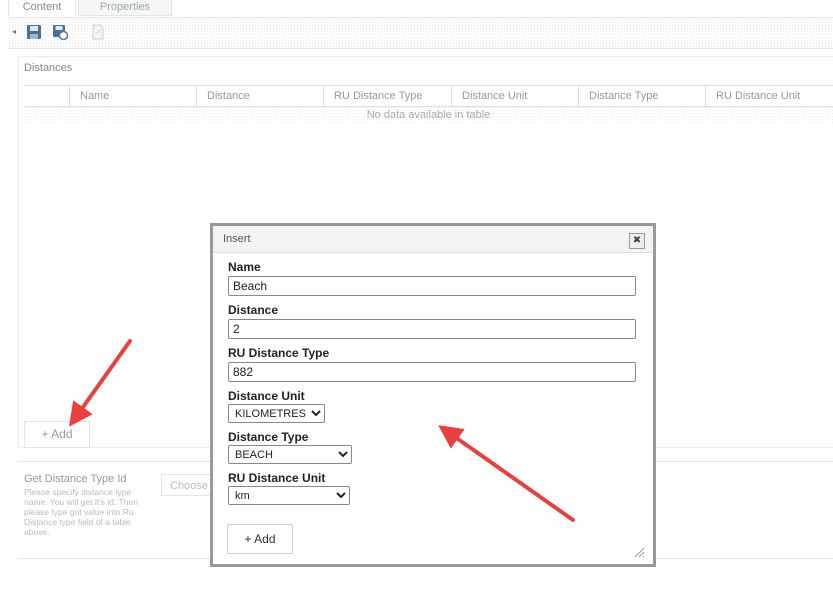 The height and width of the screenshot is (604, 833). What do you see at coordinates (34, 32) in the screenshot?
I see `save-icon` at bounding box center [34, 32].